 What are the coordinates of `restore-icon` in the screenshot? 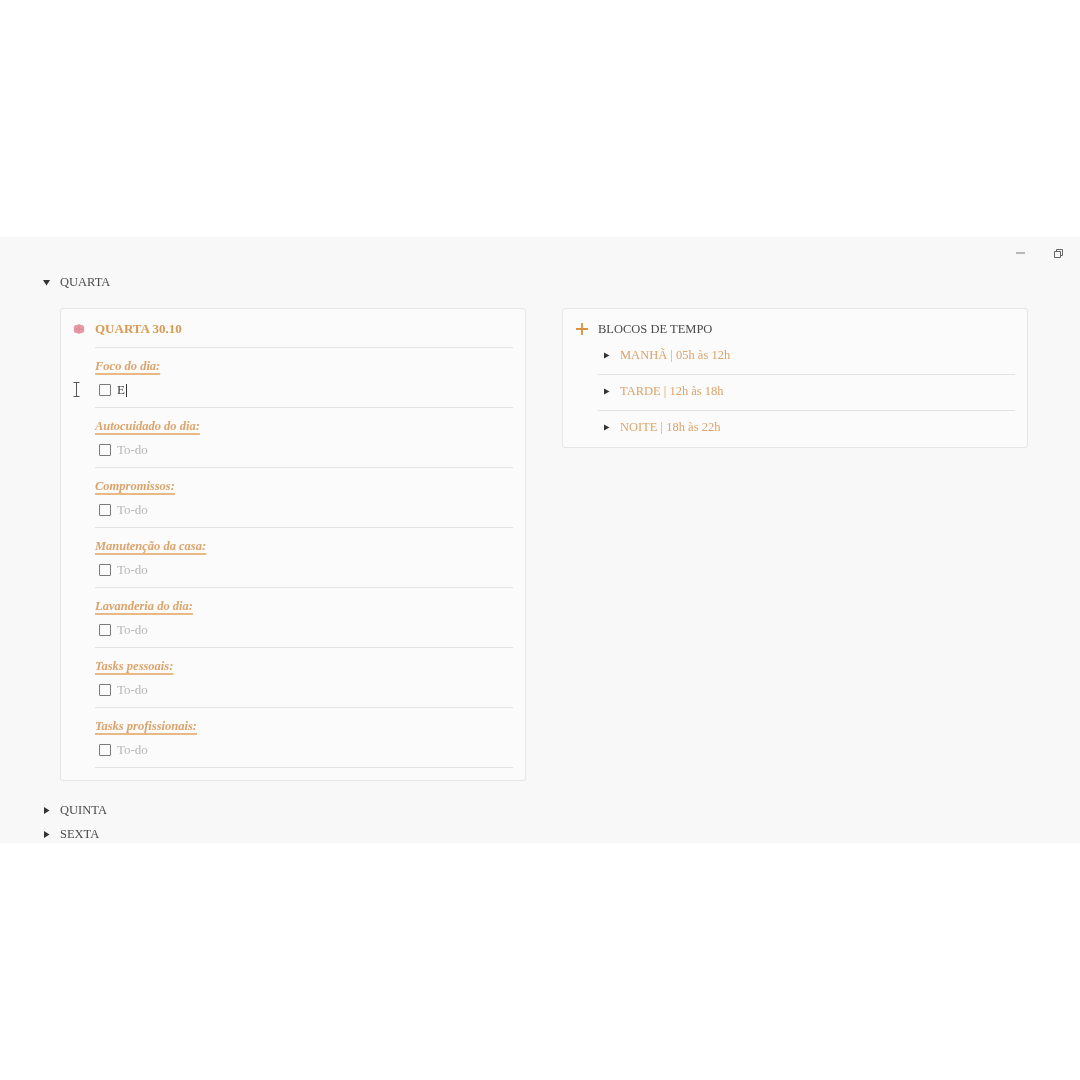 It's located at (1058, 253).